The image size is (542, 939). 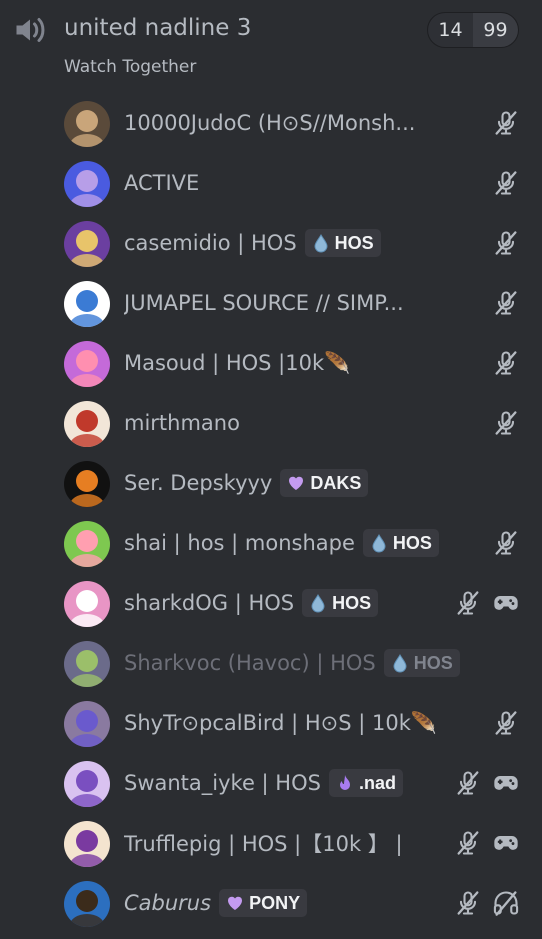 I want to click on user-name-wrap: ACTIVE, so click(x=161, y=183).